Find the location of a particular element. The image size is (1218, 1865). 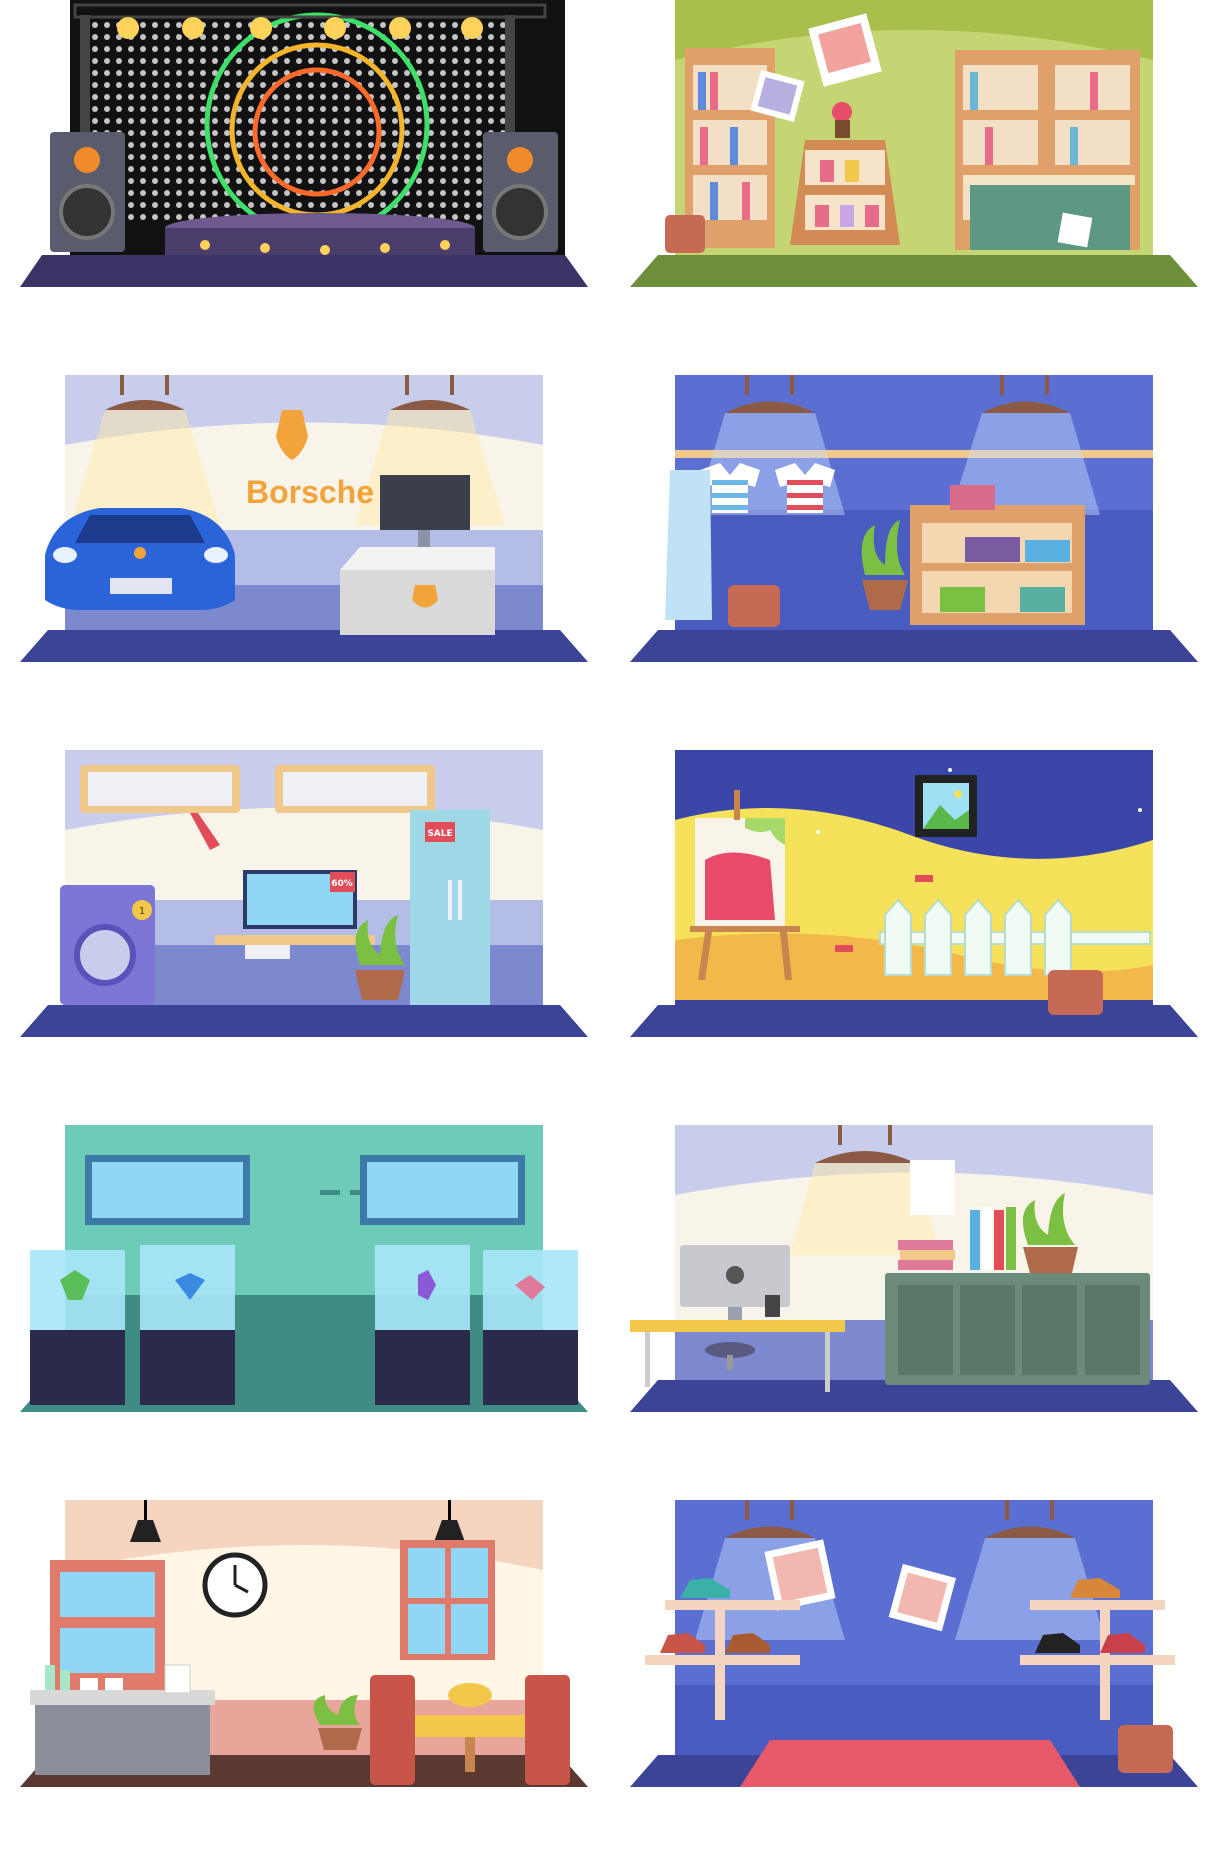

shoe-store-illustration is located at coordinates (914, 1643).